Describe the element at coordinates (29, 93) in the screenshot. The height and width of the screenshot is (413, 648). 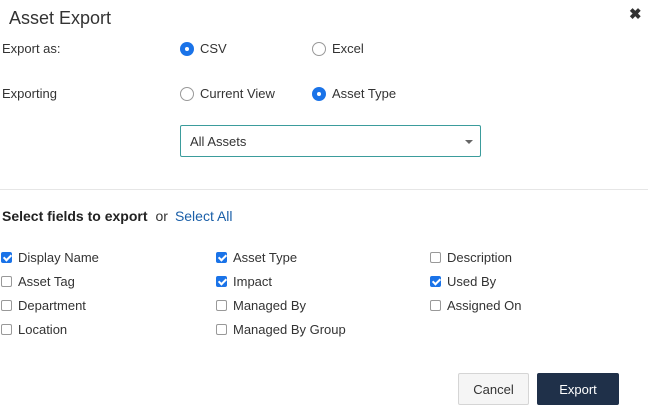
I see `exporting-label: Exporting` at that location.